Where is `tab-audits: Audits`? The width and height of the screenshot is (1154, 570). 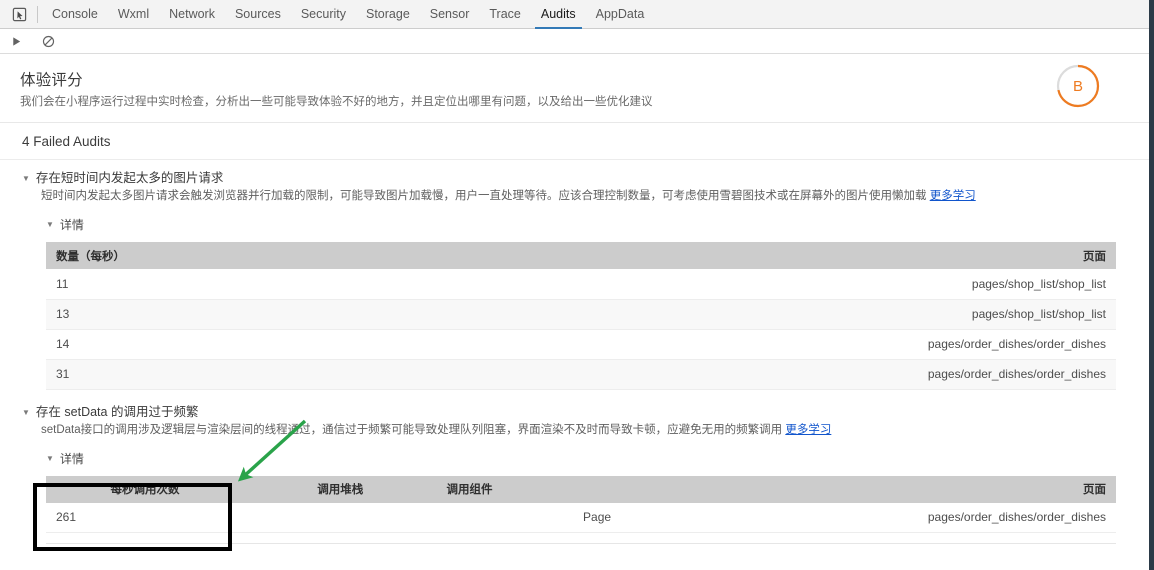 tab-audits: Audits is located at coordinates (558, 14).